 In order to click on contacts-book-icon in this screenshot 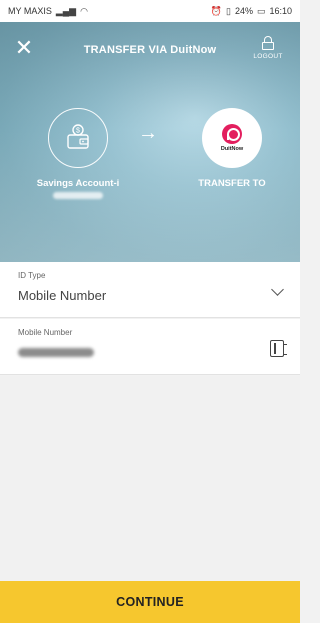, I will do `click(278, 348)`.